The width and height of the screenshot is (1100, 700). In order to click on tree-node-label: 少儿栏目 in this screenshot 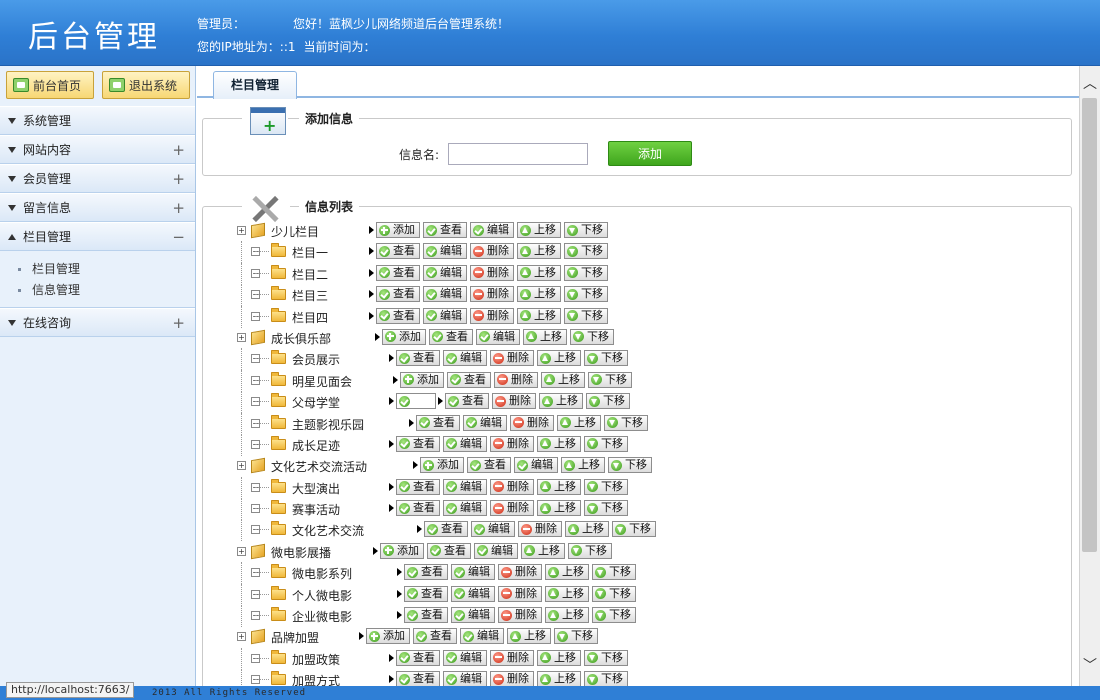, I will do `click(295, 231)`.